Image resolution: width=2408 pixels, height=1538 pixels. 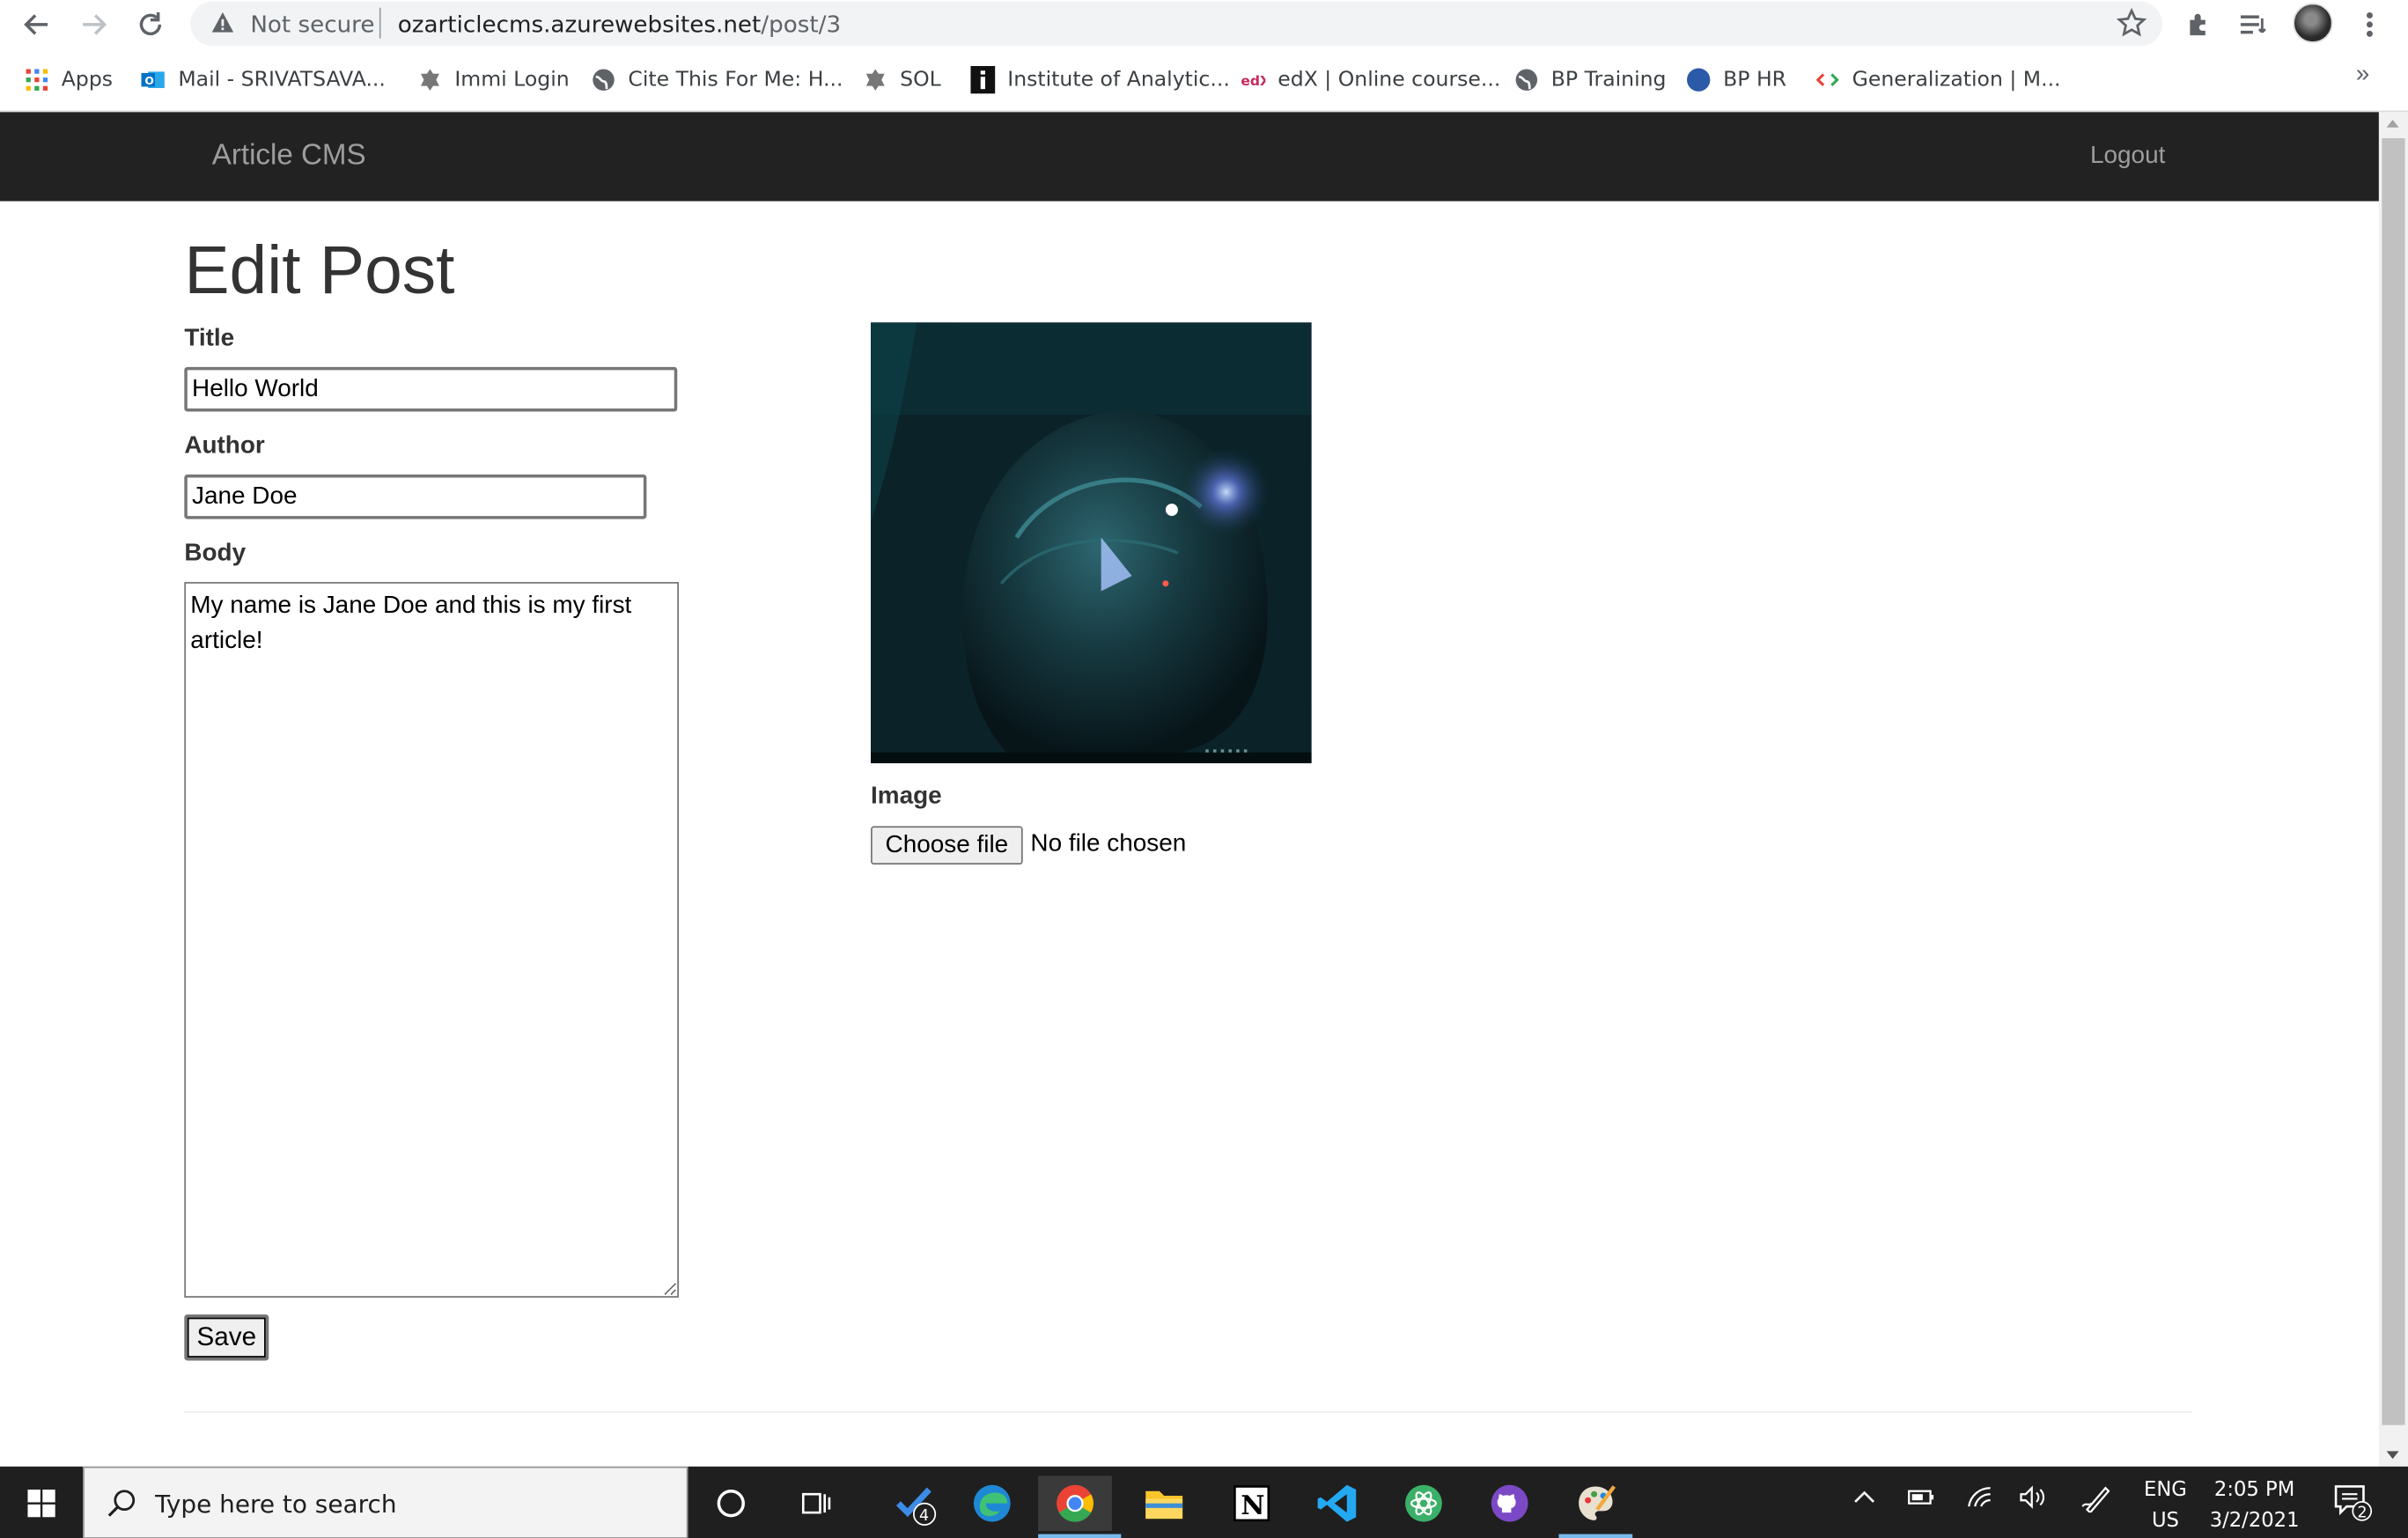 What do you see at coordinates (906, 796) in the screenshot?
I see `image-label: Image` at bounding box center [906, 796].